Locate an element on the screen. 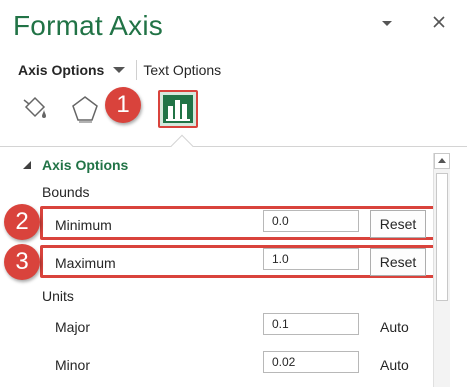  vertical-scrollbar is located at coordinates (441, 270).